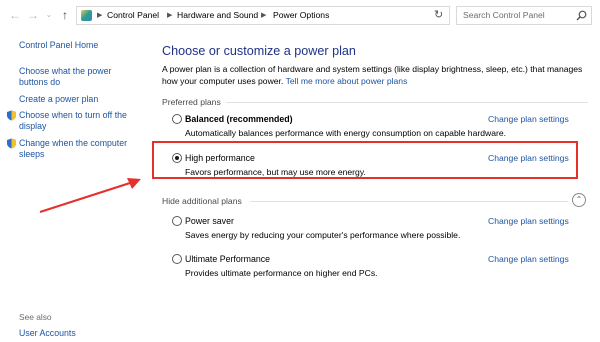 The image size is (600, 342). What do you see at coordinates (347, 81) in the screenshot?
I see `learn-more-link: Tell me more about power plans` at bounding box center [347, 81].